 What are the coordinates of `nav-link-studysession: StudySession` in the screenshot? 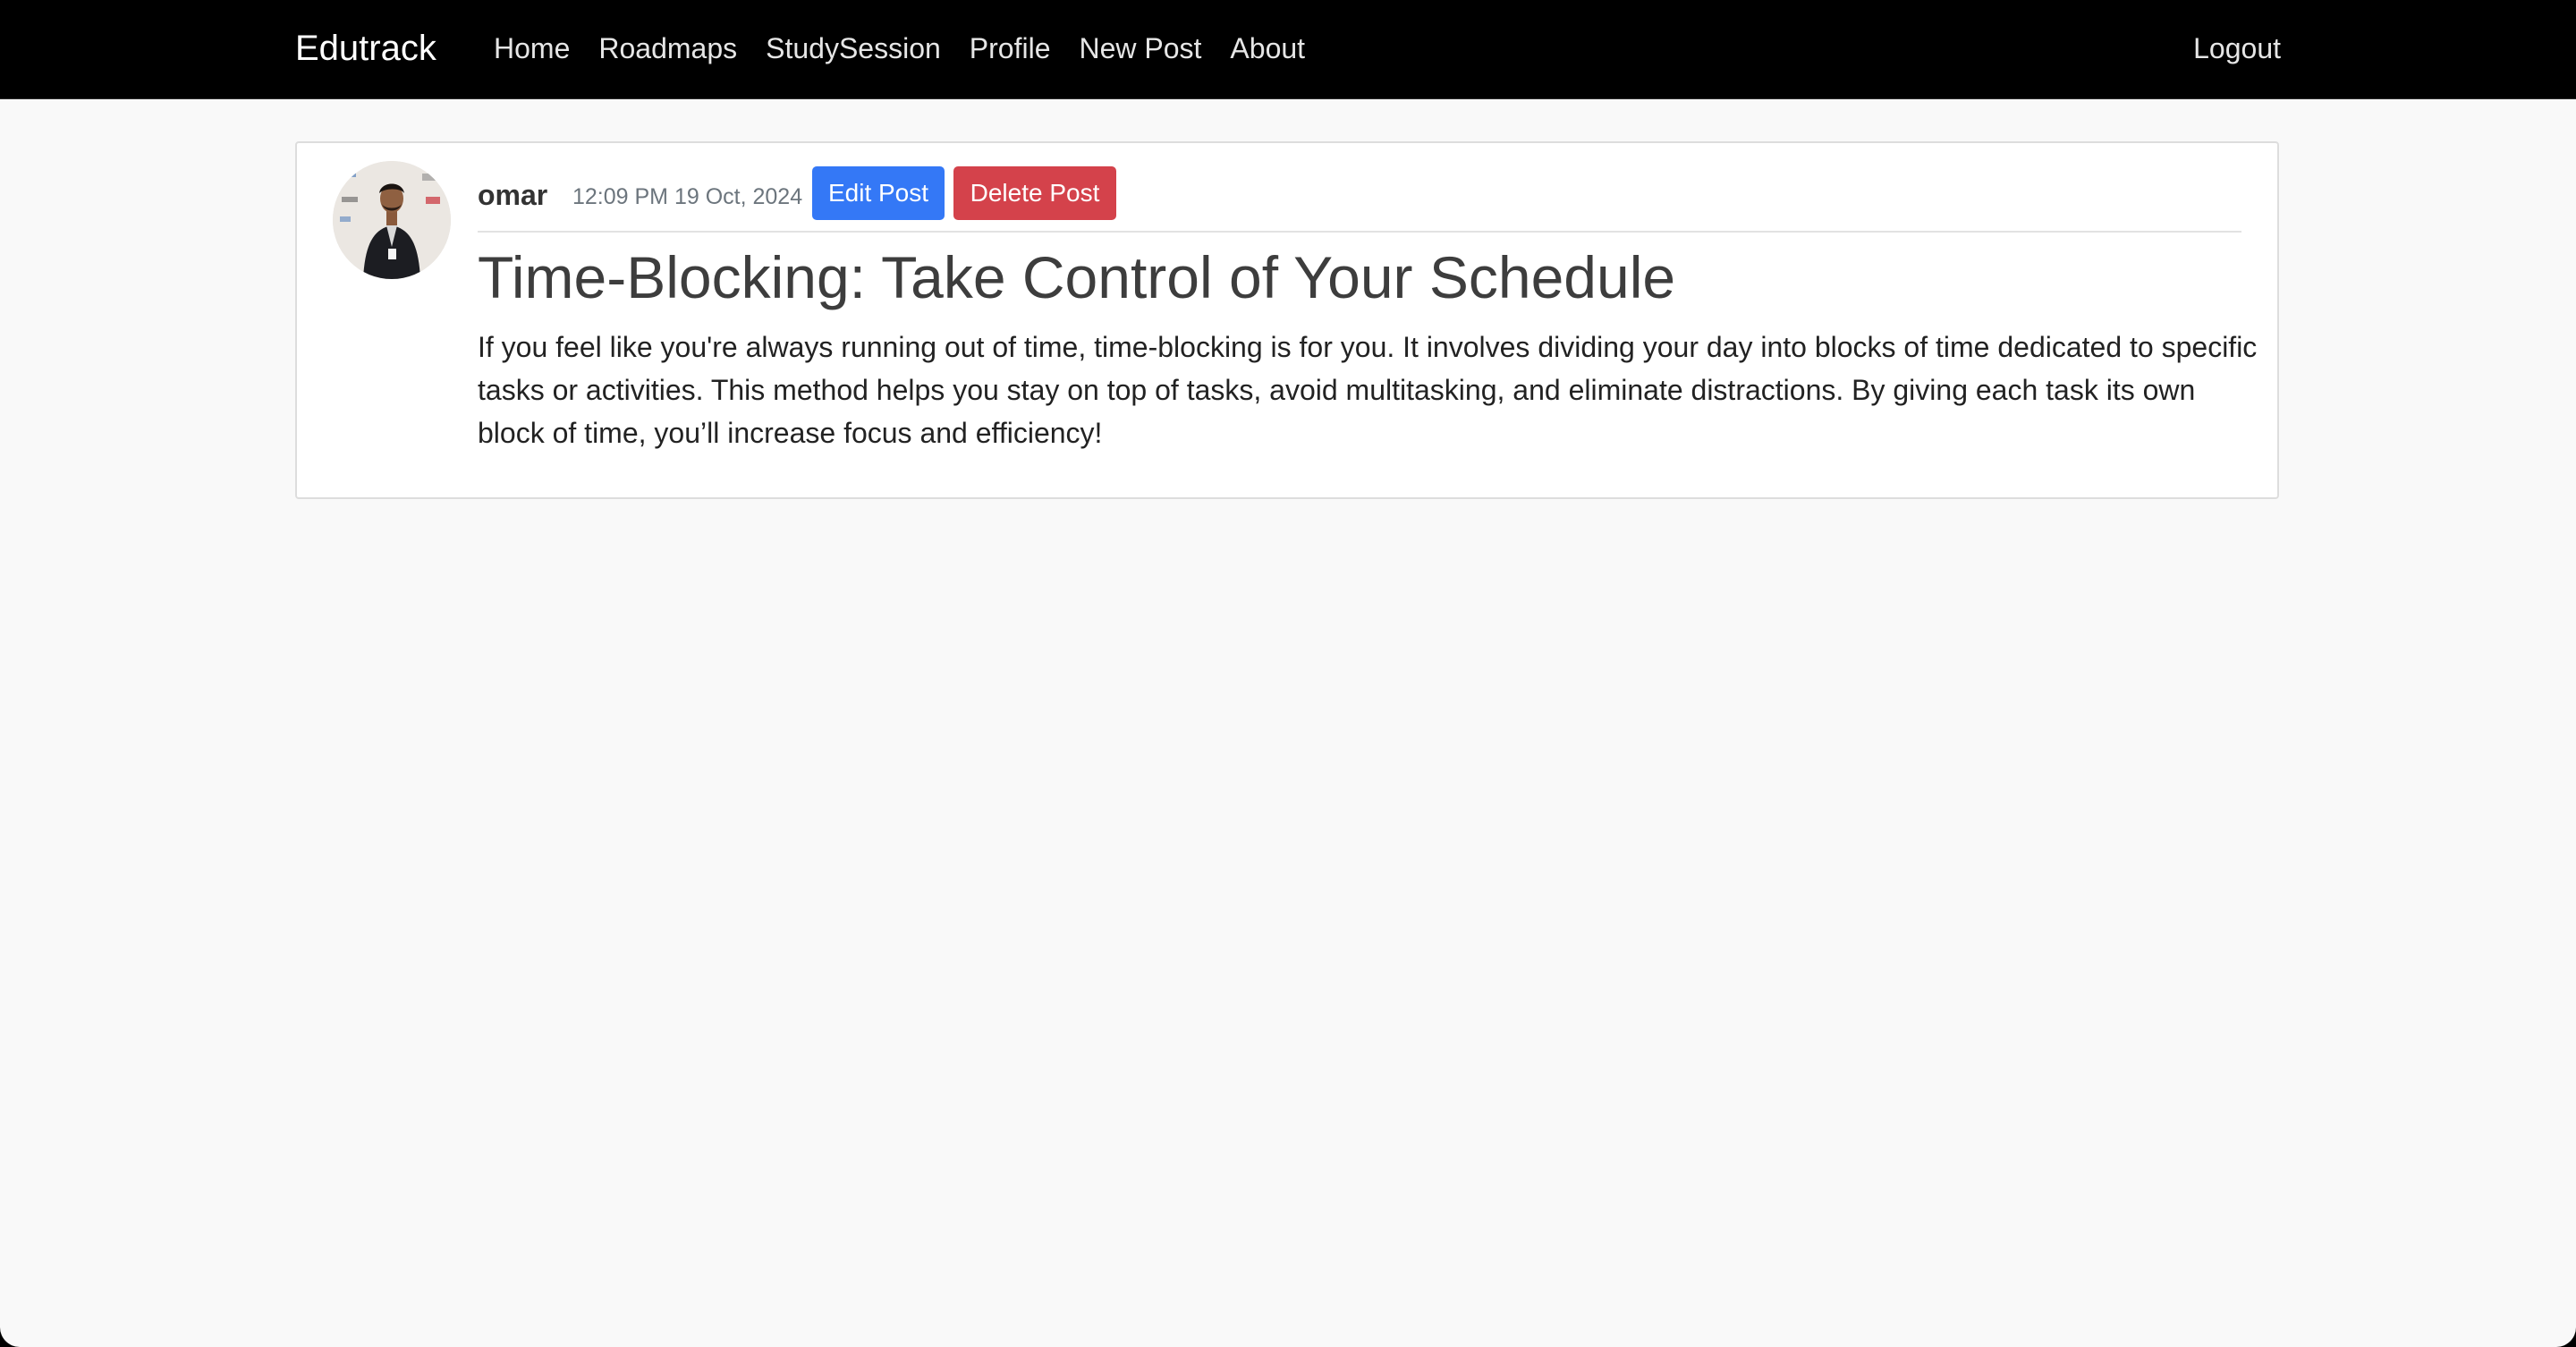 It's located at (853, 48).